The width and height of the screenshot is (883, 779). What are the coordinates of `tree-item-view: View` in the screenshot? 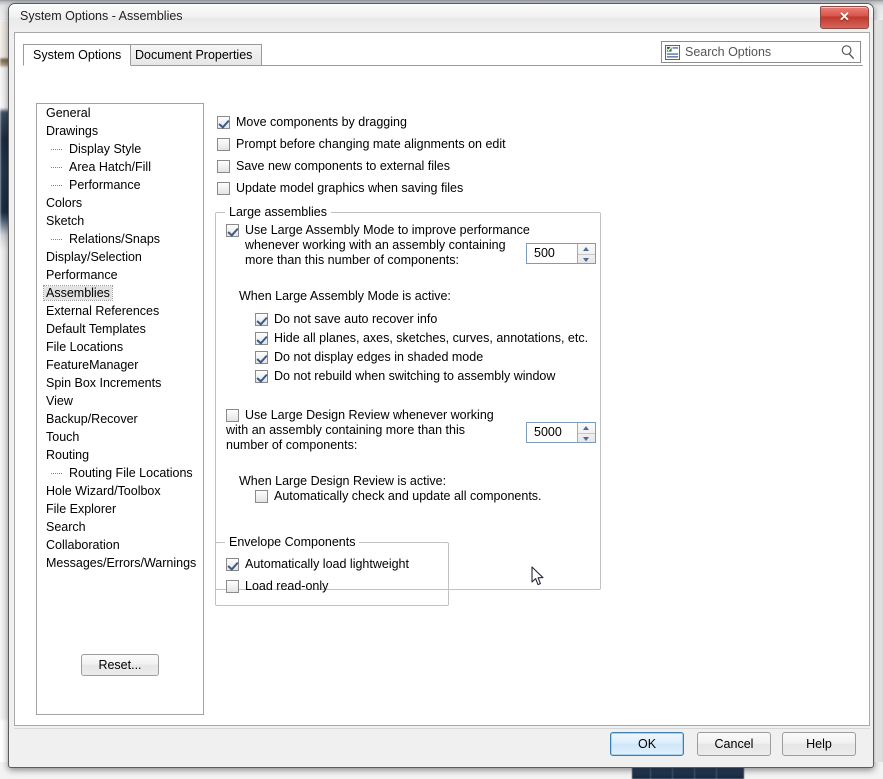 It's located at (120, 401).